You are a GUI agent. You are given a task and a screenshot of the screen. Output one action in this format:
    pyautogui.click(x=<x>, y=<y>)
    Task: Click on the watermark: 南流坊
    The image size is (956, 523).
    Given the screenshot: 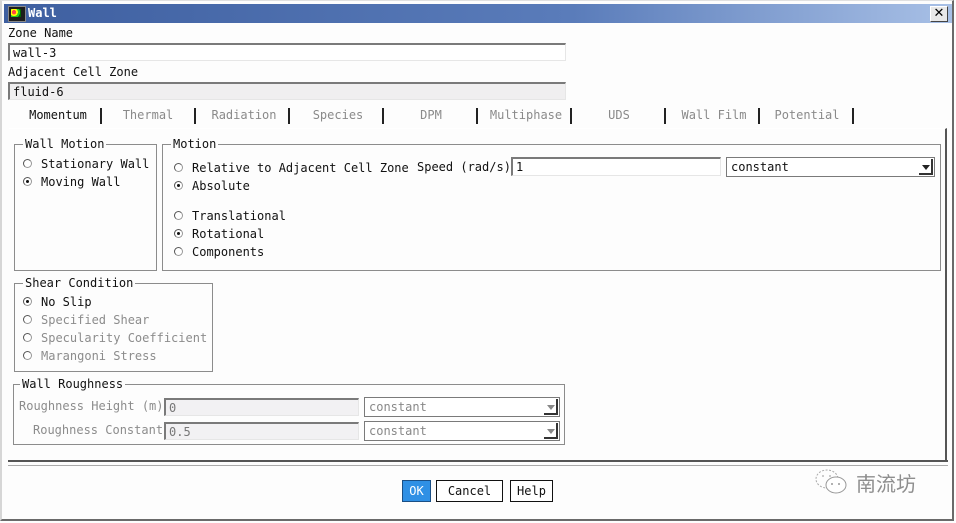 What is the action you would take?
    pyautogui.click(x=872, y=482)
    